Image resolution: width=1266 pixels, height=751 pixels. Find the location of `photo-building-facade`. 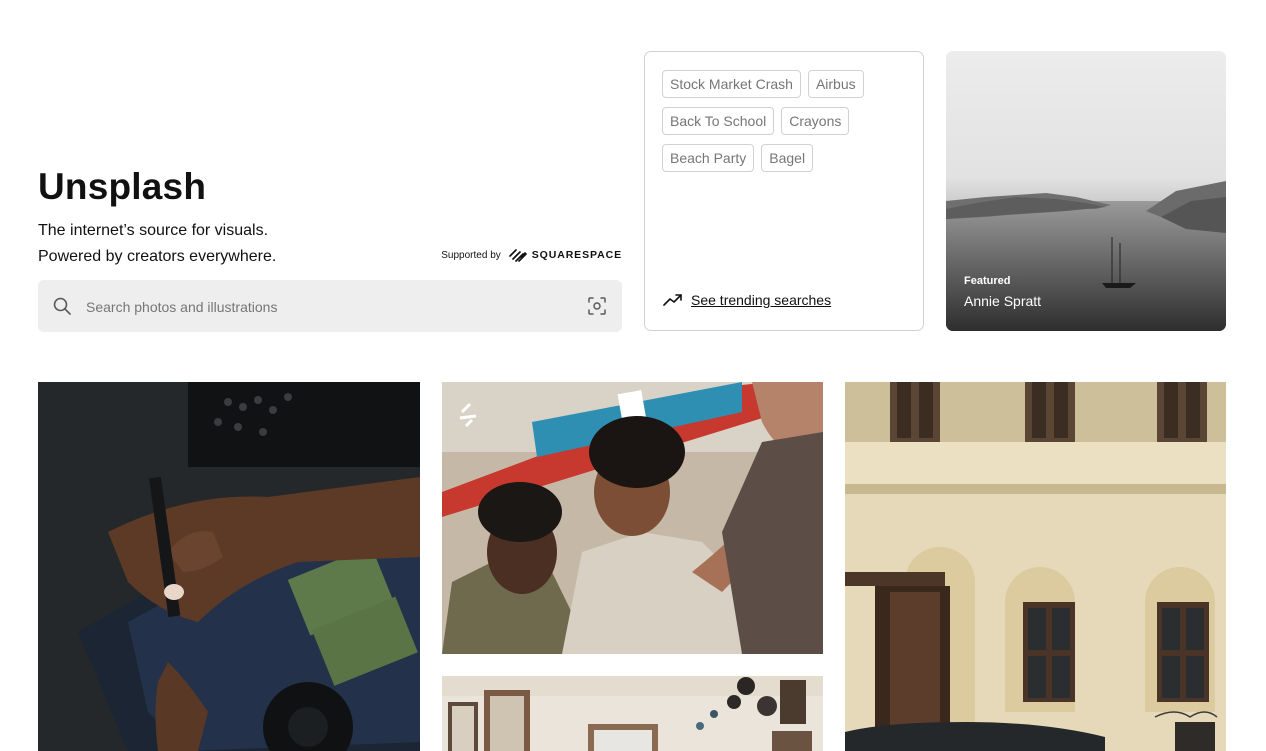

photo-building-facade is located at coordinates (1035, 566).